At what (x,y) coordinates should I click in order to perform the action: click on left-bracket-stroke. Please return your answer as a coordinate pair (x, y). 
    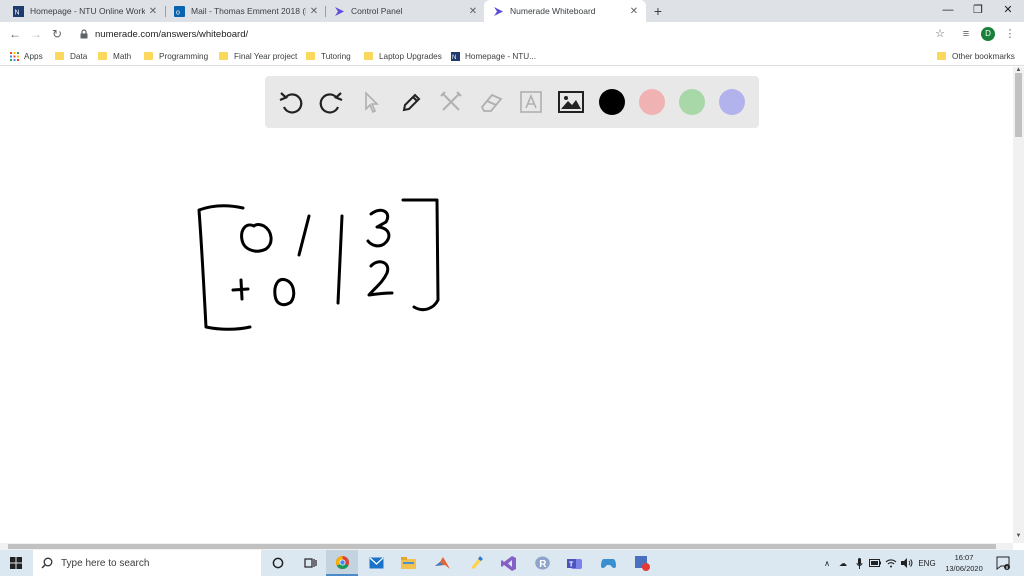
    Looking at the image, I should click on (224, 267).